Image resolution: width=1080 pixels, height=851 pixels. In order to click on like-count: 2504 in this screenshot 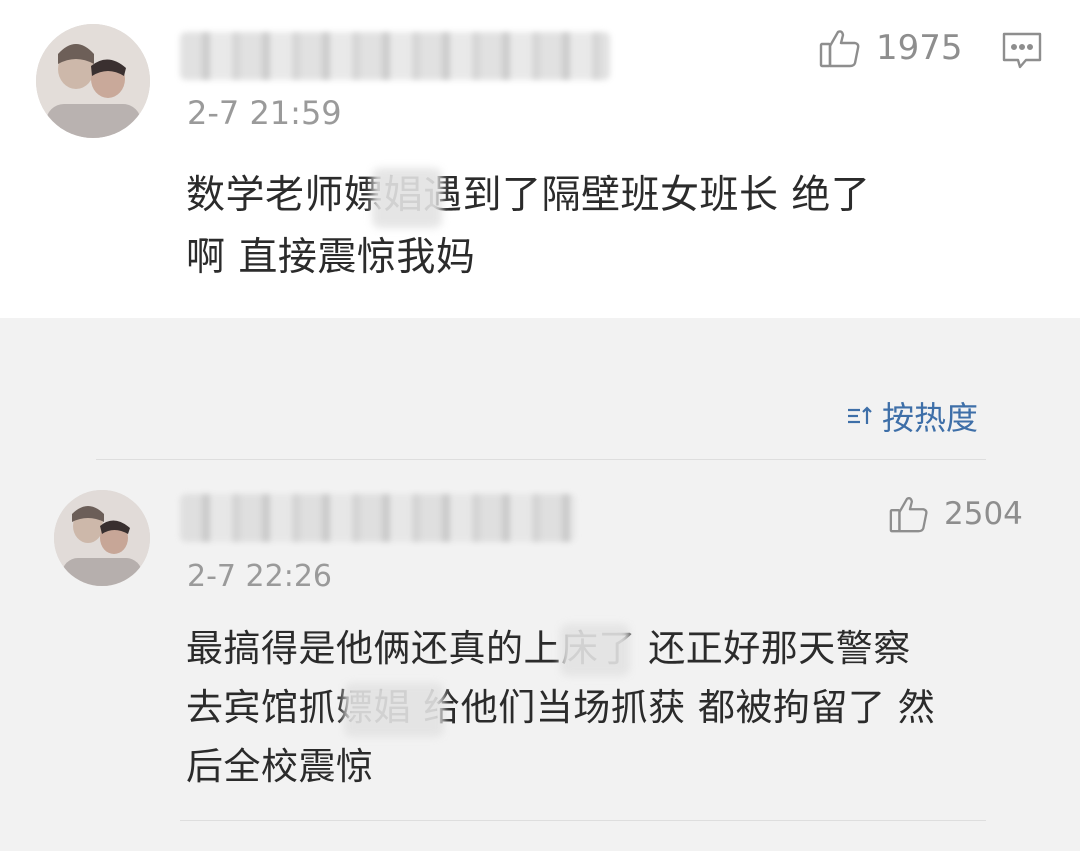, I will do `click(983, 514)`.